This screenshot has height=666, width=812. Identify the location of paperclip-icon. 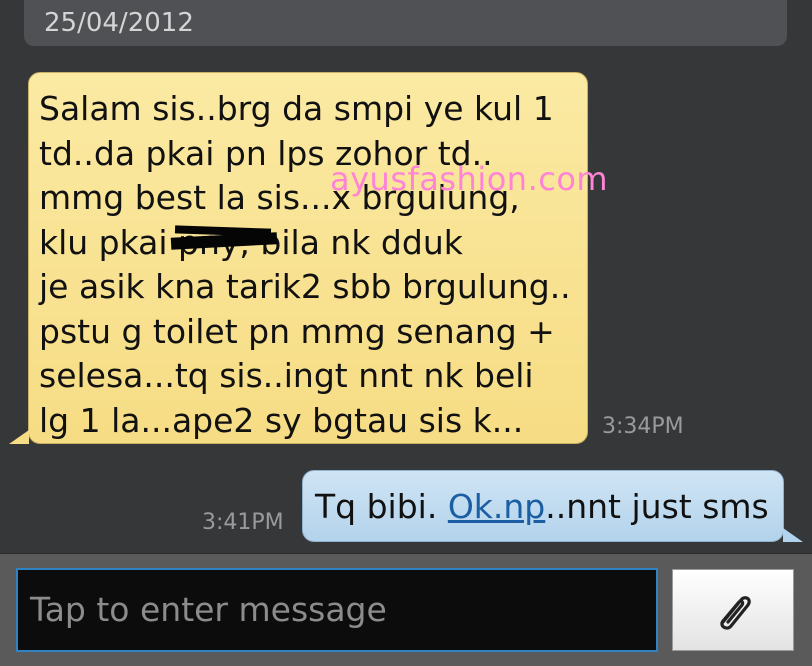
(735, 613).